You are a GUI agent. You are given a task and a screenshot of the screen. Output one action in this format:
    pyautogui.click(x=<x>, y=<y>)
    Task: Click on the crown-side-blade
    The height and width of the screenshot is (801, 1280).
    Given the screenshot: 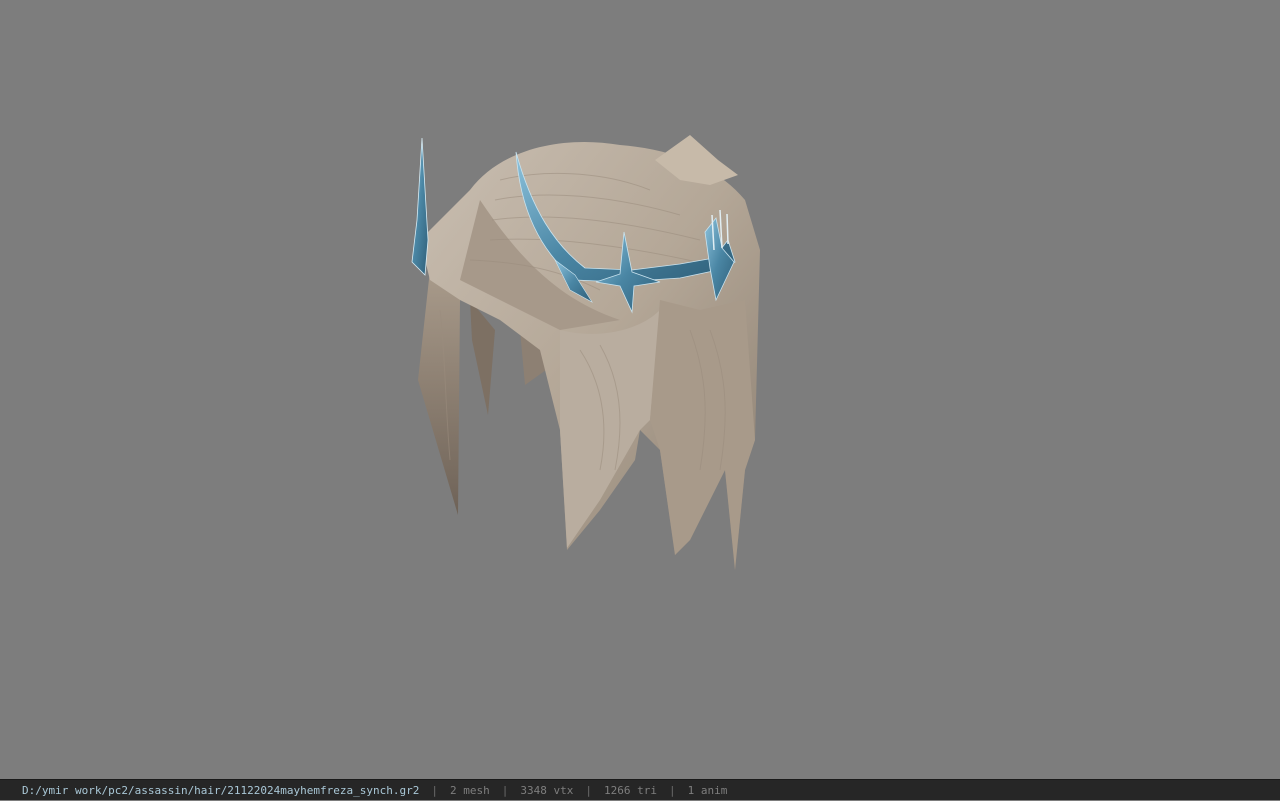 What is the action you would take?
    pyautogui.click(x=420, y=206)
    